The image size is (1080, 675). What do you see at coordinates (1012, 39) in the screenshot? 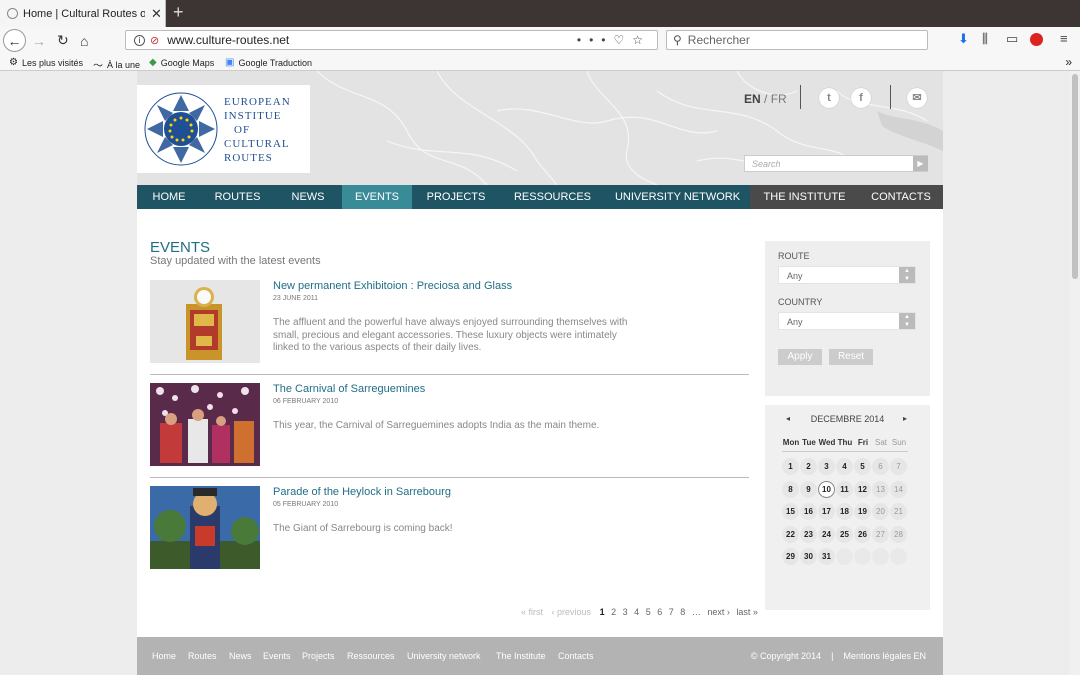
I see `sidebar-icon: ▭` at bounding box center [1012, 39].